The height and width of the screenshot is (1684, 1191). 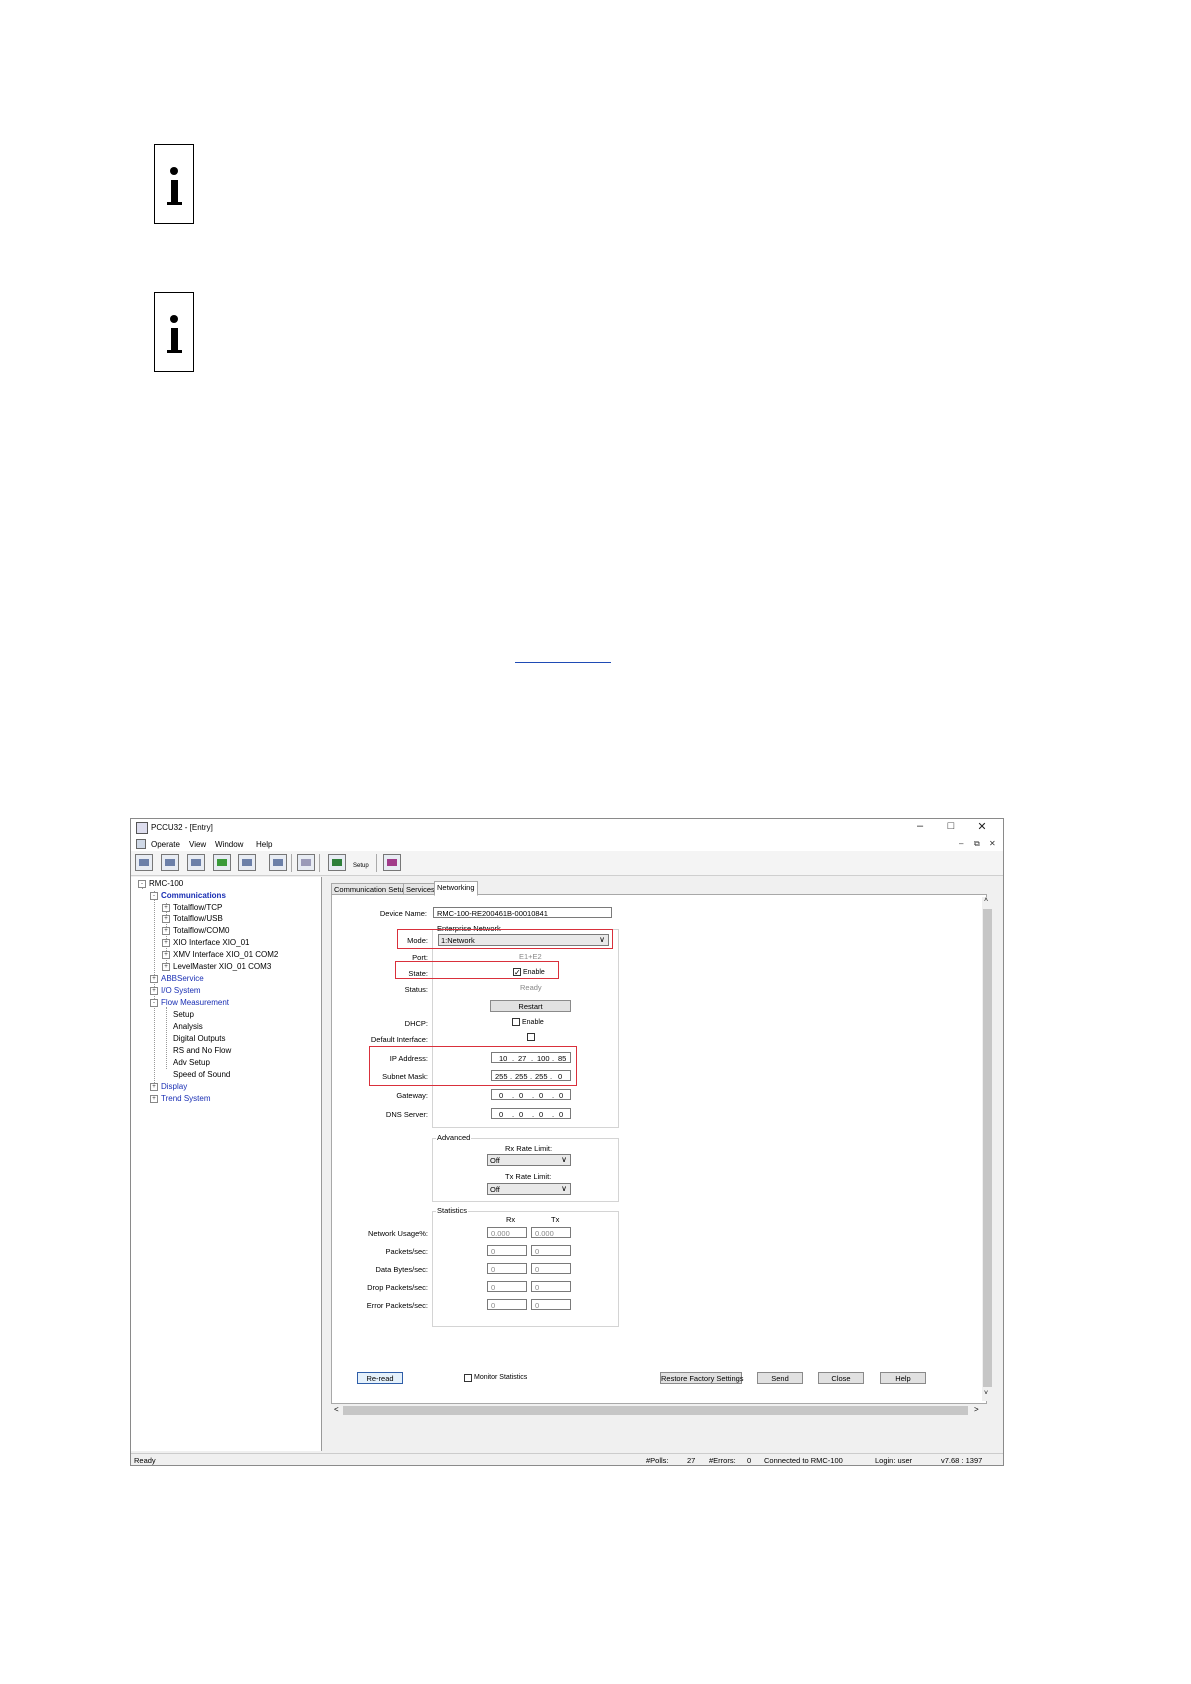 What do you see at coordinates (337, 862) in the screenshot?
I see `io-icon` at bounding box center [337, 862].